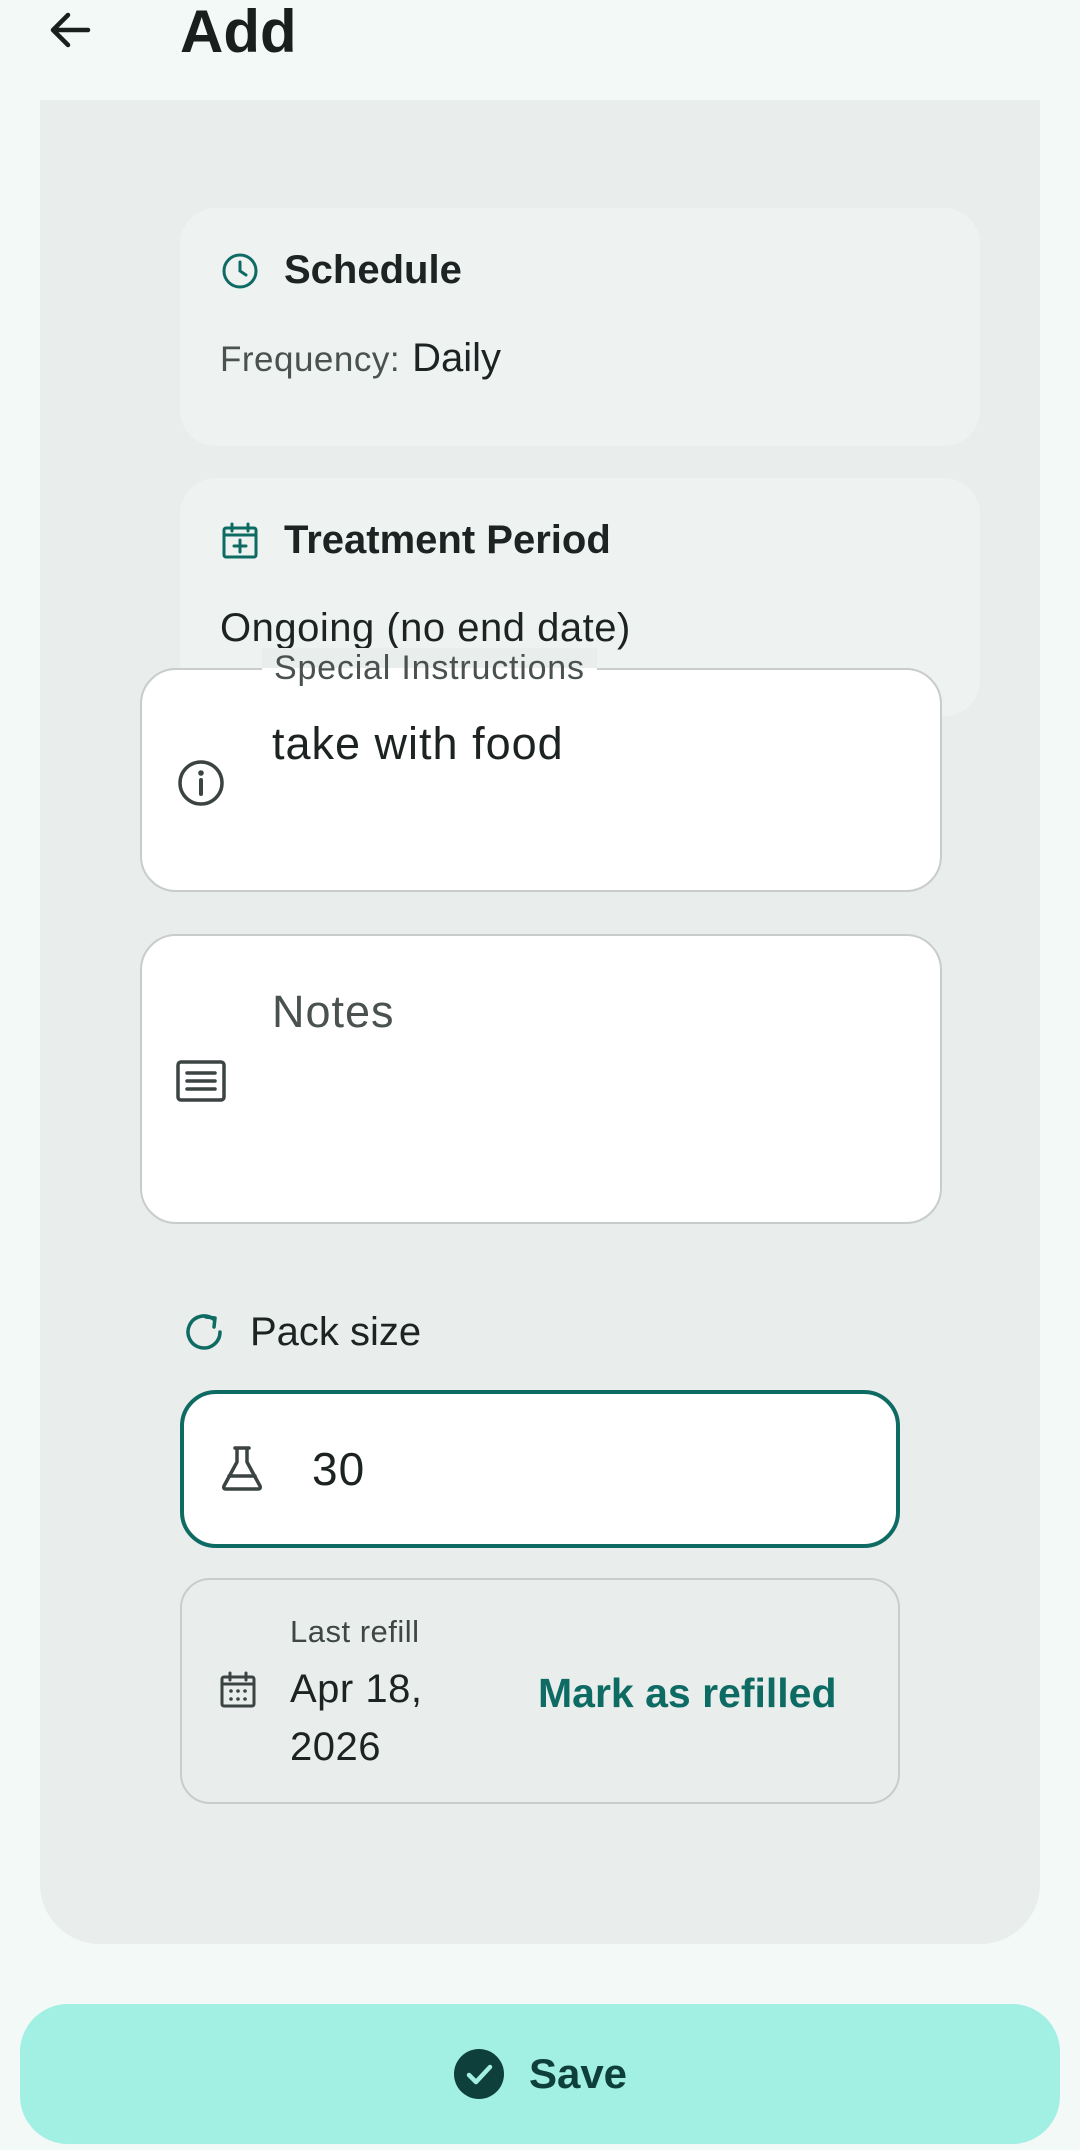 This screenshot has width=1080, height=2150. What do you see at coordinates (541, 1079) in the screenshot?
I see `notes-field: Notes` at bounding box center [541, 1079].